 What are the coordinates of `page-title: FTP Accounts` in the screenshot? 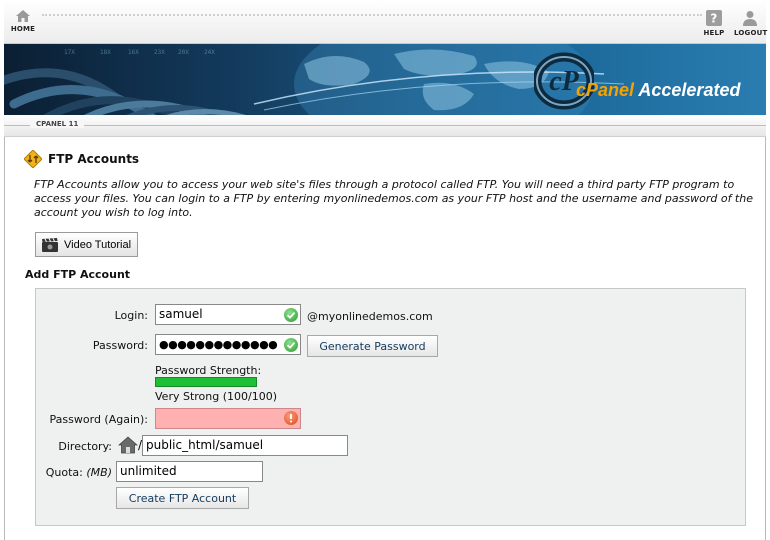 It's located at (94, 159).